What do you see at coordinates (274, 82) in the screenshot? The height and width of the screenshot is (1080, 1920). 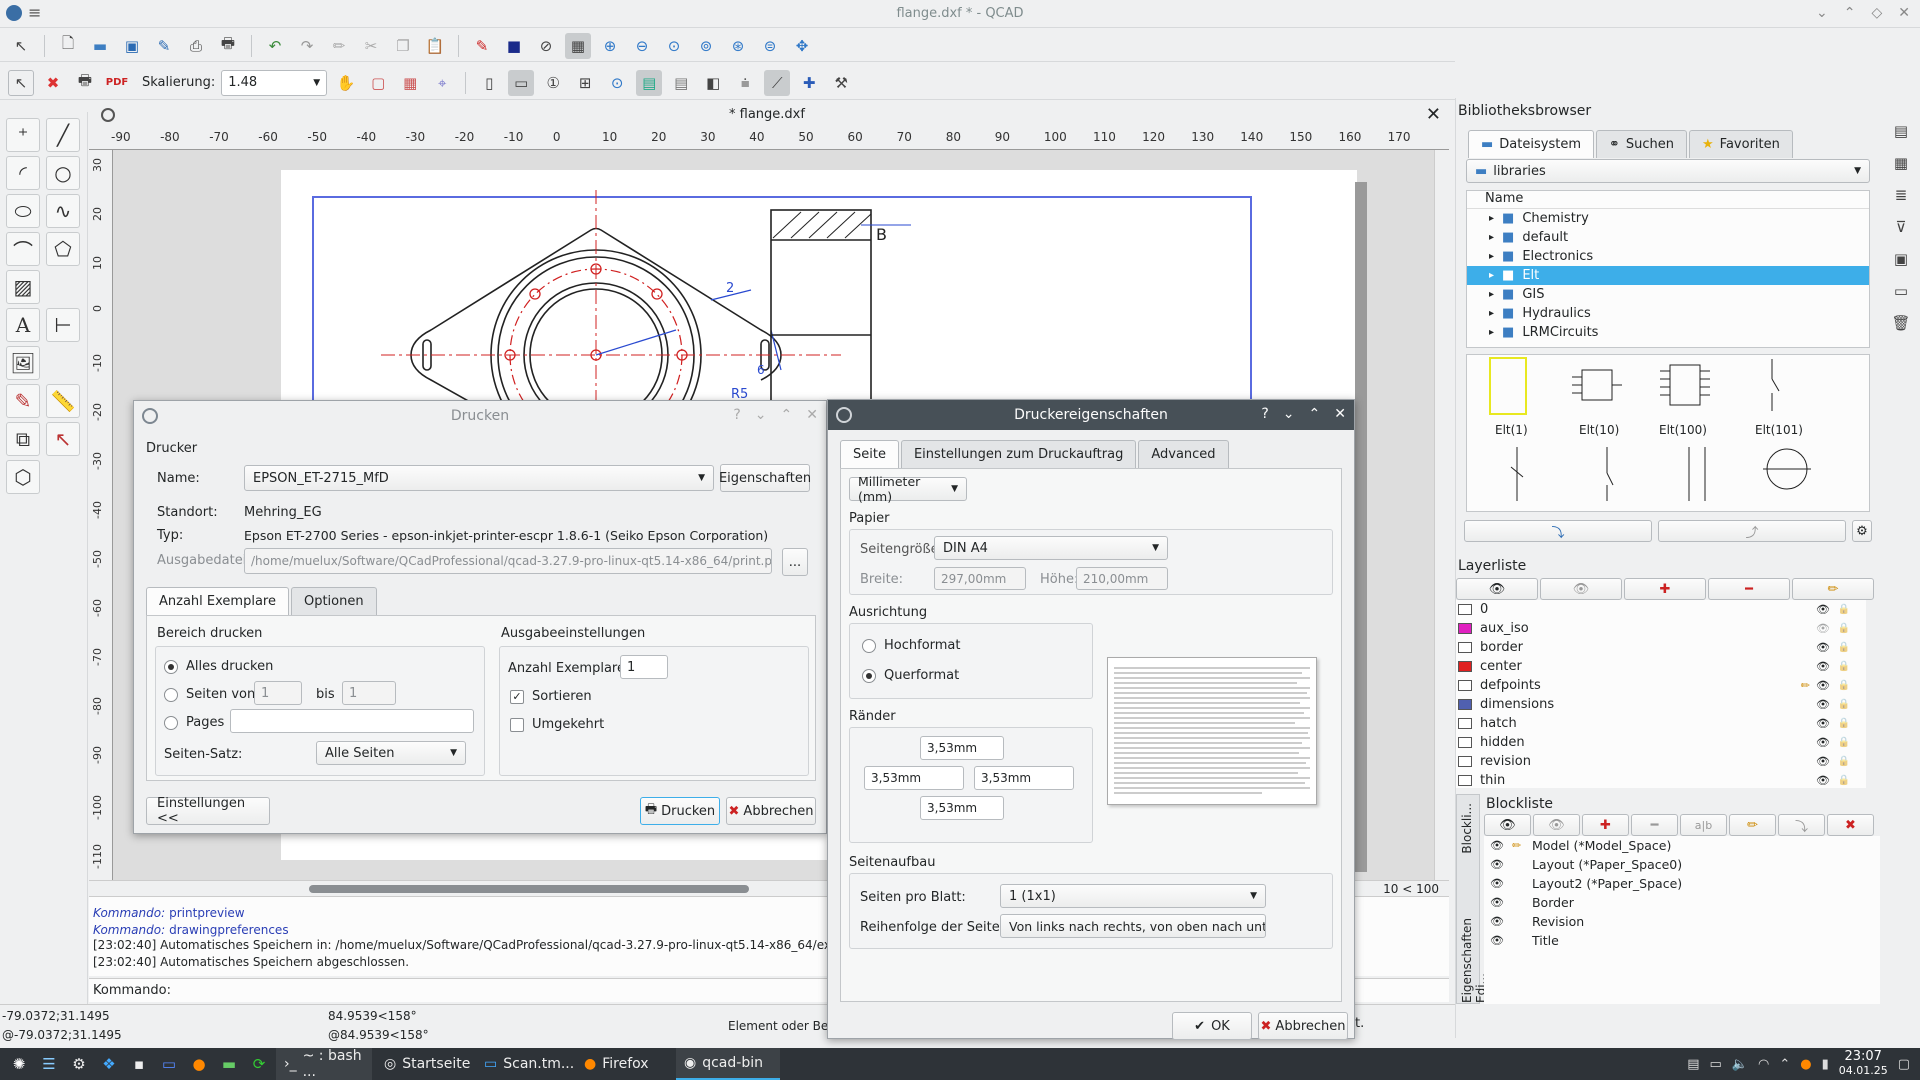 I see `scale-combo: 1.48 ▼` at bounding box center [274, 82].